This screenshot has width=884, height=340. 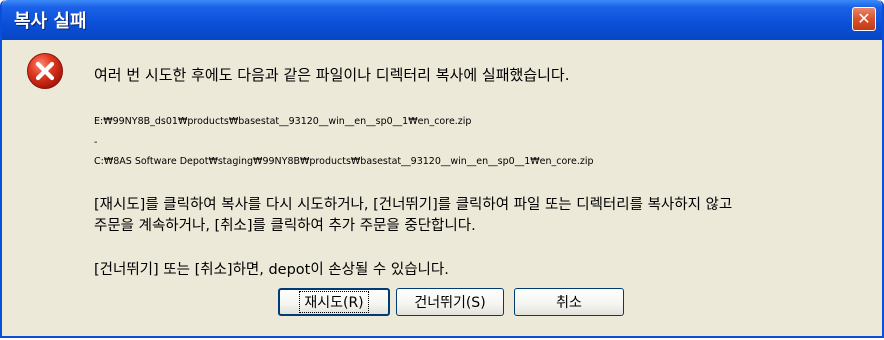 I want to click on retry-button: 재시도(R), so click(x=334, y=302).